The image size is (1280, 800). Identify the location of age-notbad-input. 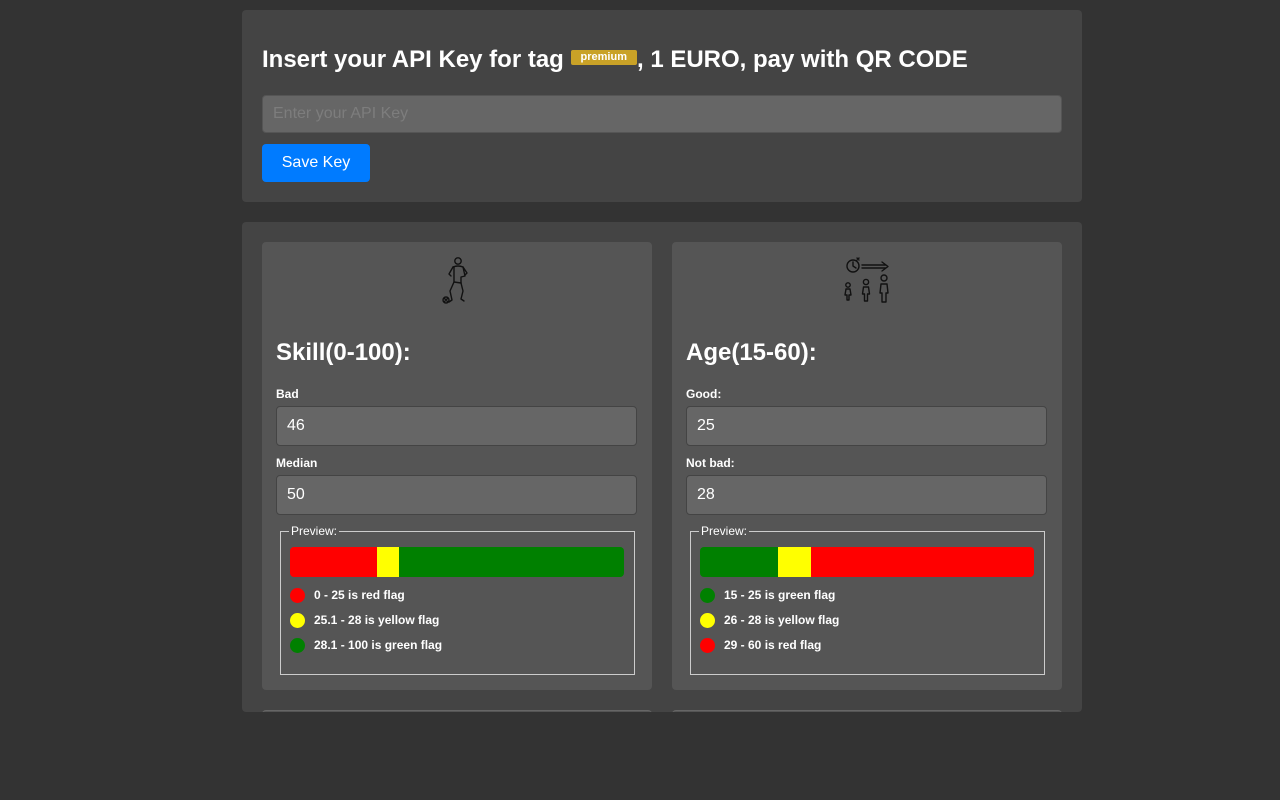
(866, 495).